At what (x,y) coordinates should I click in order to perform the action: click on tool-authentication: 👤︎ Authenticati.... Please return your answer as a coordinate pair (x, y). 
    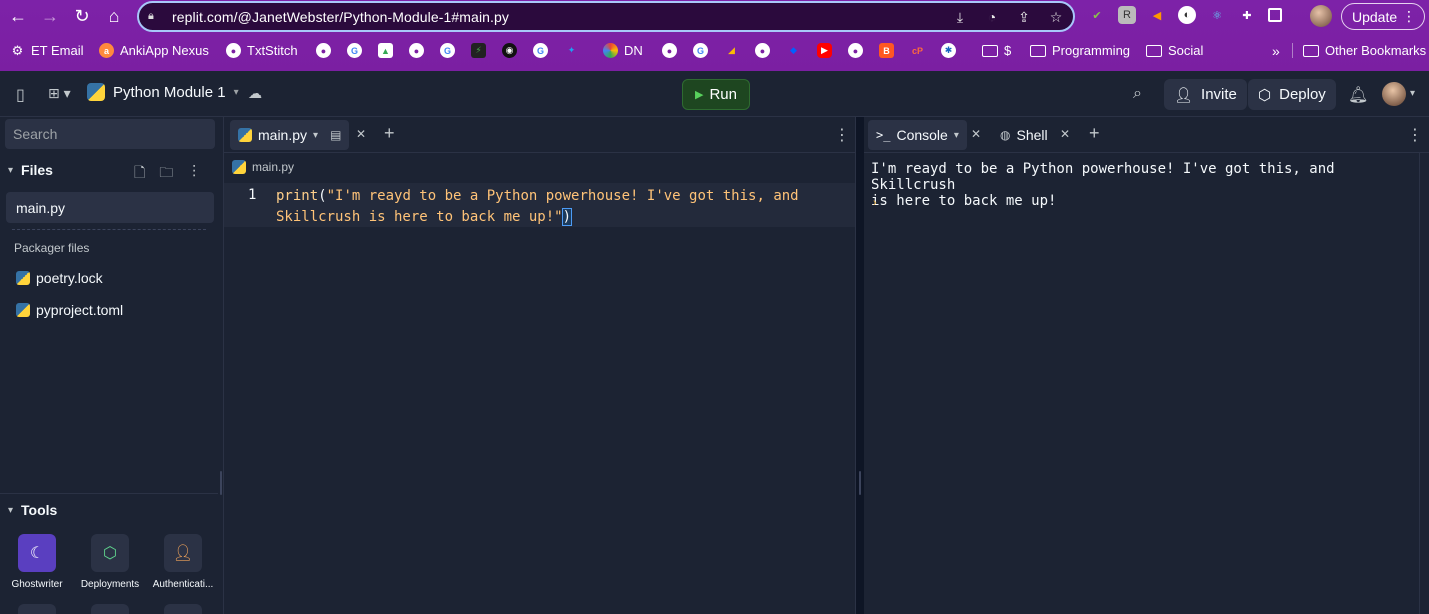
    Looking at the image, I should click on (183, 562).